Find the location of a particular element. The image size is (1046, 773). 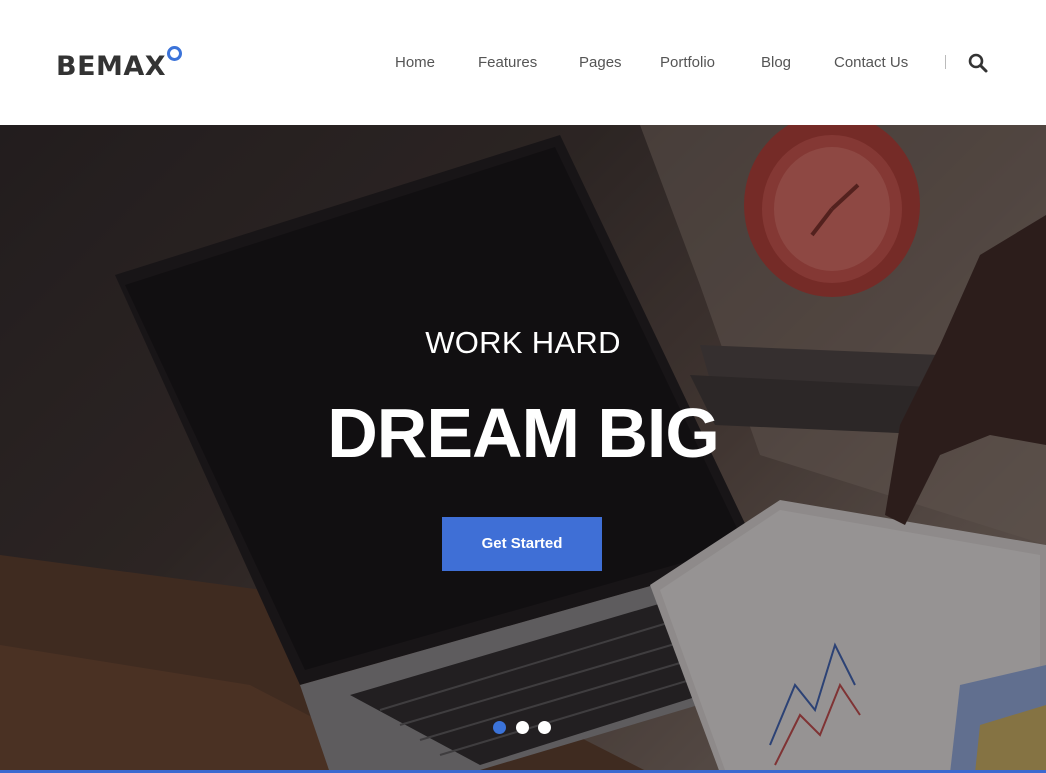

search-icon is located at coordinates (978, 63).